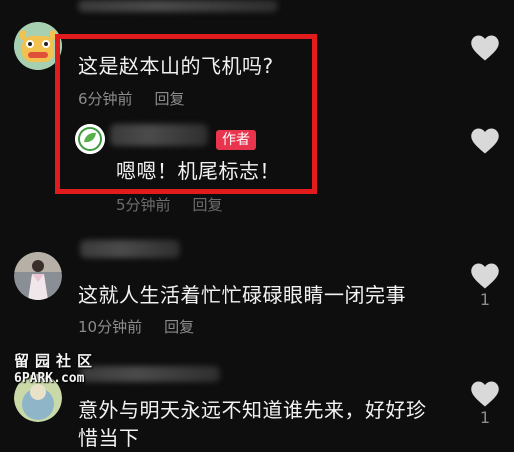  I want to click on comment-meta: 10分钟前 回复, so click(136, 326).